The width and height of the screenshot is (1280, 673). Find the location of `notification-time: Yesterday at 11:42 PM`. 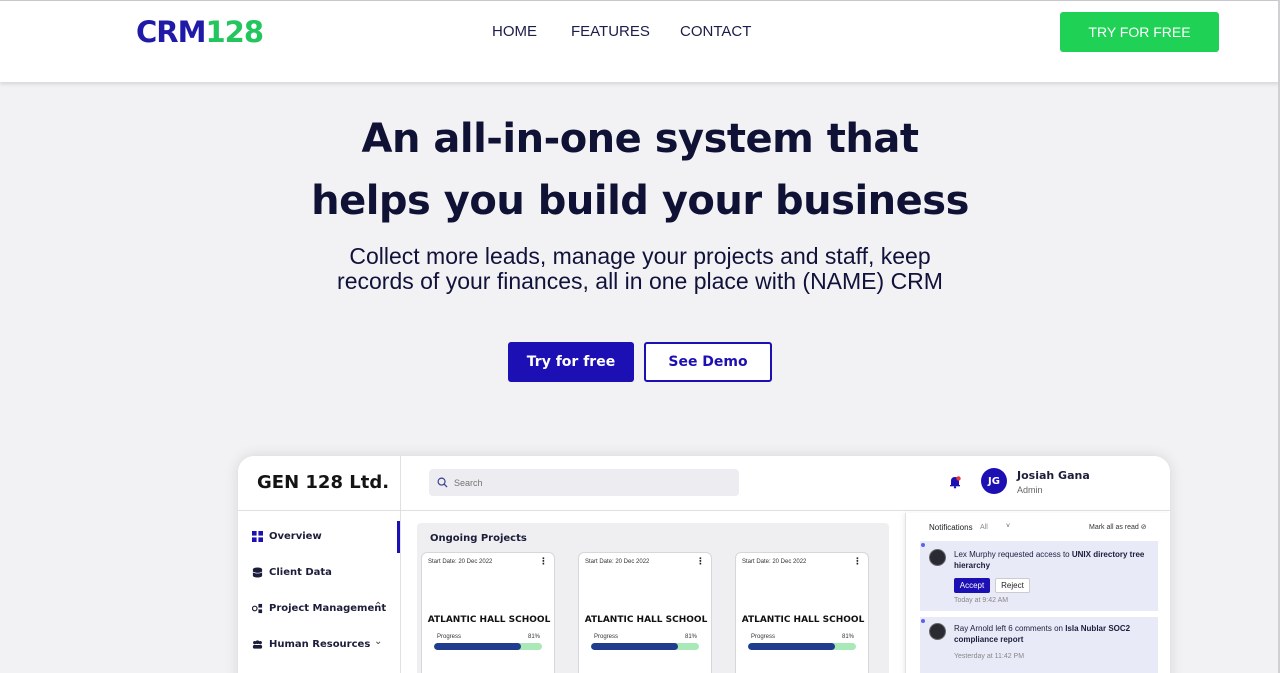

notification-time: Yesterday at 11:42 PM is located at coordinates (989, 656).